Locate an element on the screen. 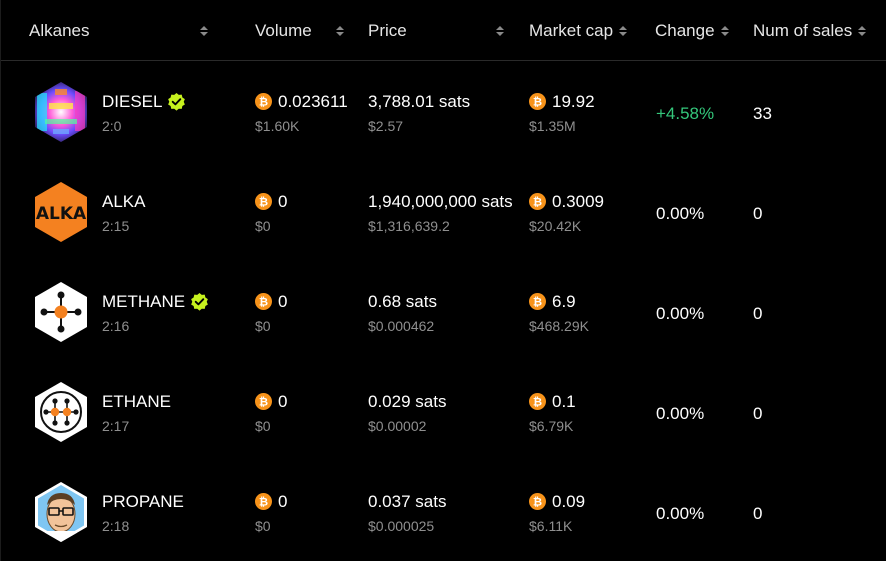 The image size is (886, 561). token-name: METHANE is located at coordinates (155, 302).